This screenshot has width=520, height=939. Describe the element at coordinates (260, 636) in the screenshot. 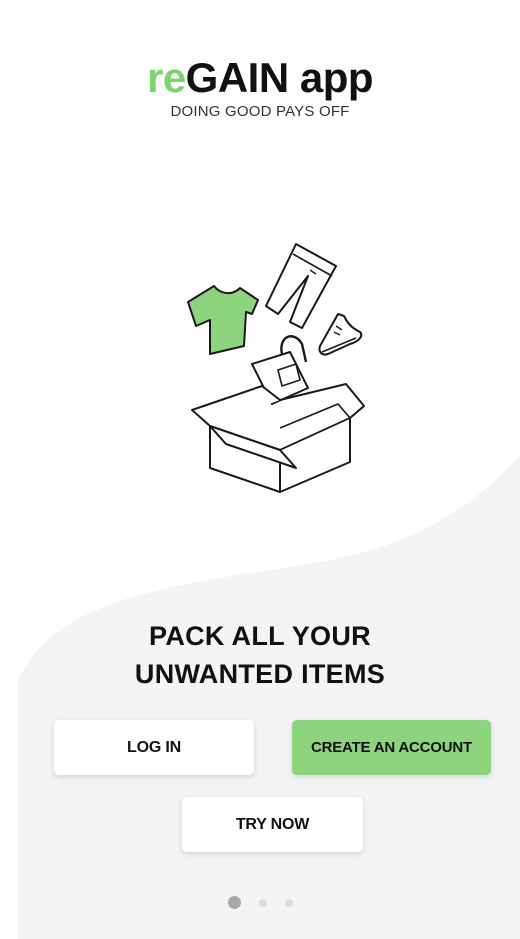

I see `headline-line-1: PACK ALL YOUR` at that location.